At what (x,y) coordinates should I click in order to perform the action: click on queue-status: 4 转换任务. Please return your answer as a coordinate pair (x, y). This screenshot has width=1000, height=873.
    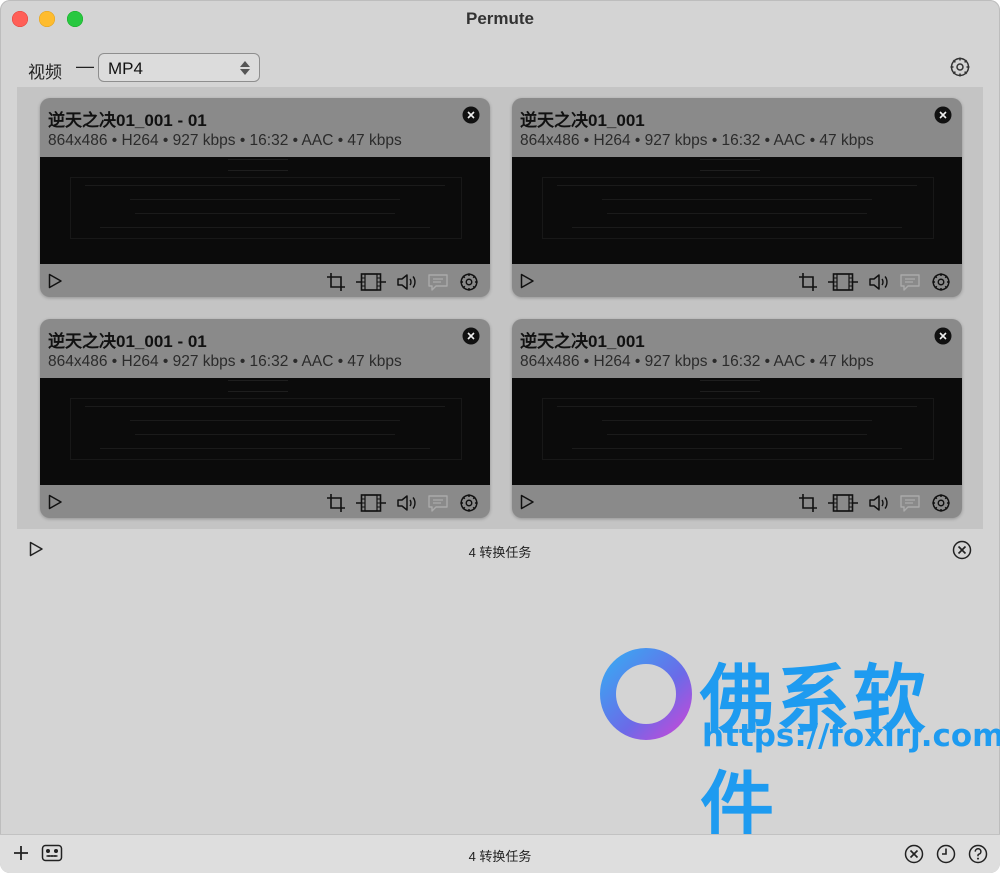
    Looking at the image, I should click on (500, 552).